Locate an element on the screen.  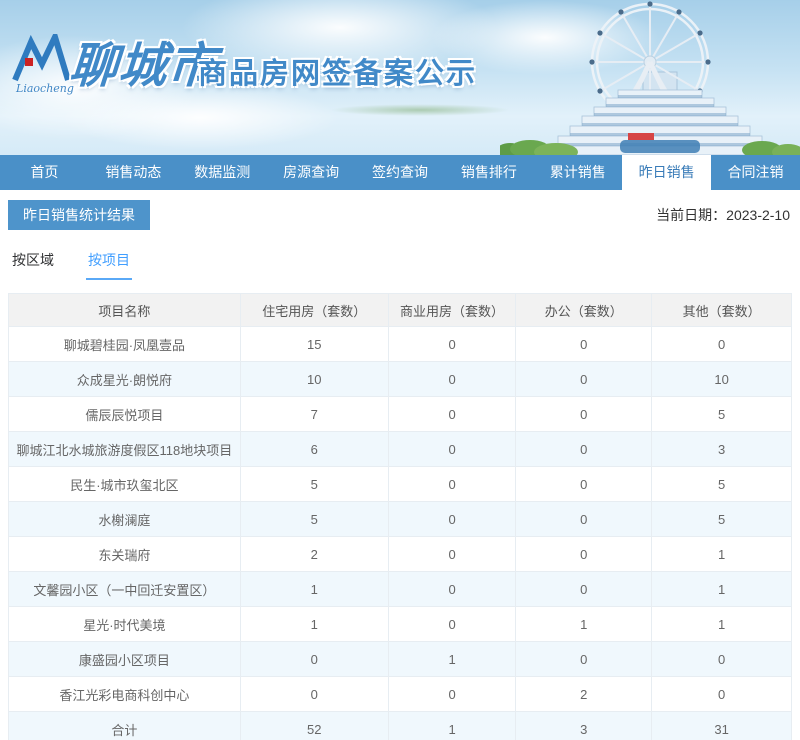
city-logo-icon is located at coordinates (41, 58).